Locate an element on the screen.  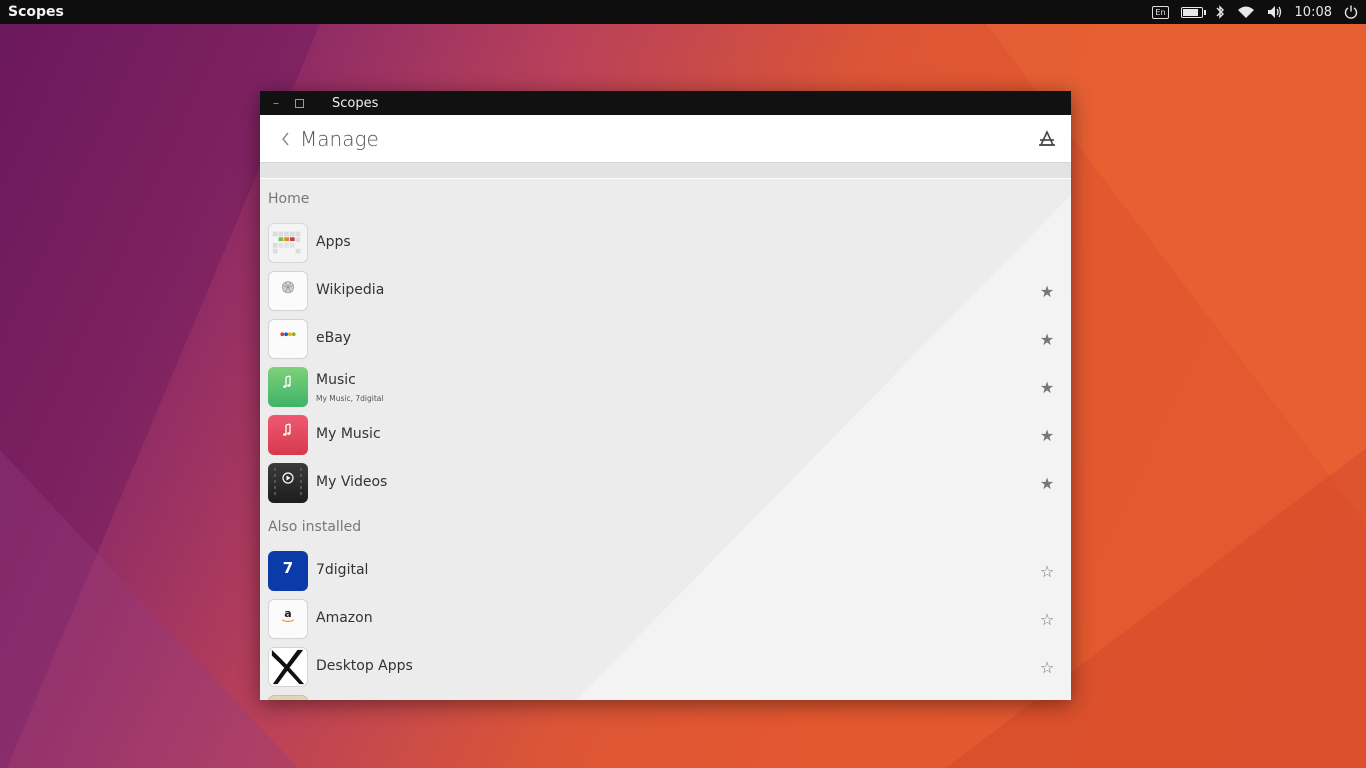
header-divider-bar is located at coordinates (665, 170).